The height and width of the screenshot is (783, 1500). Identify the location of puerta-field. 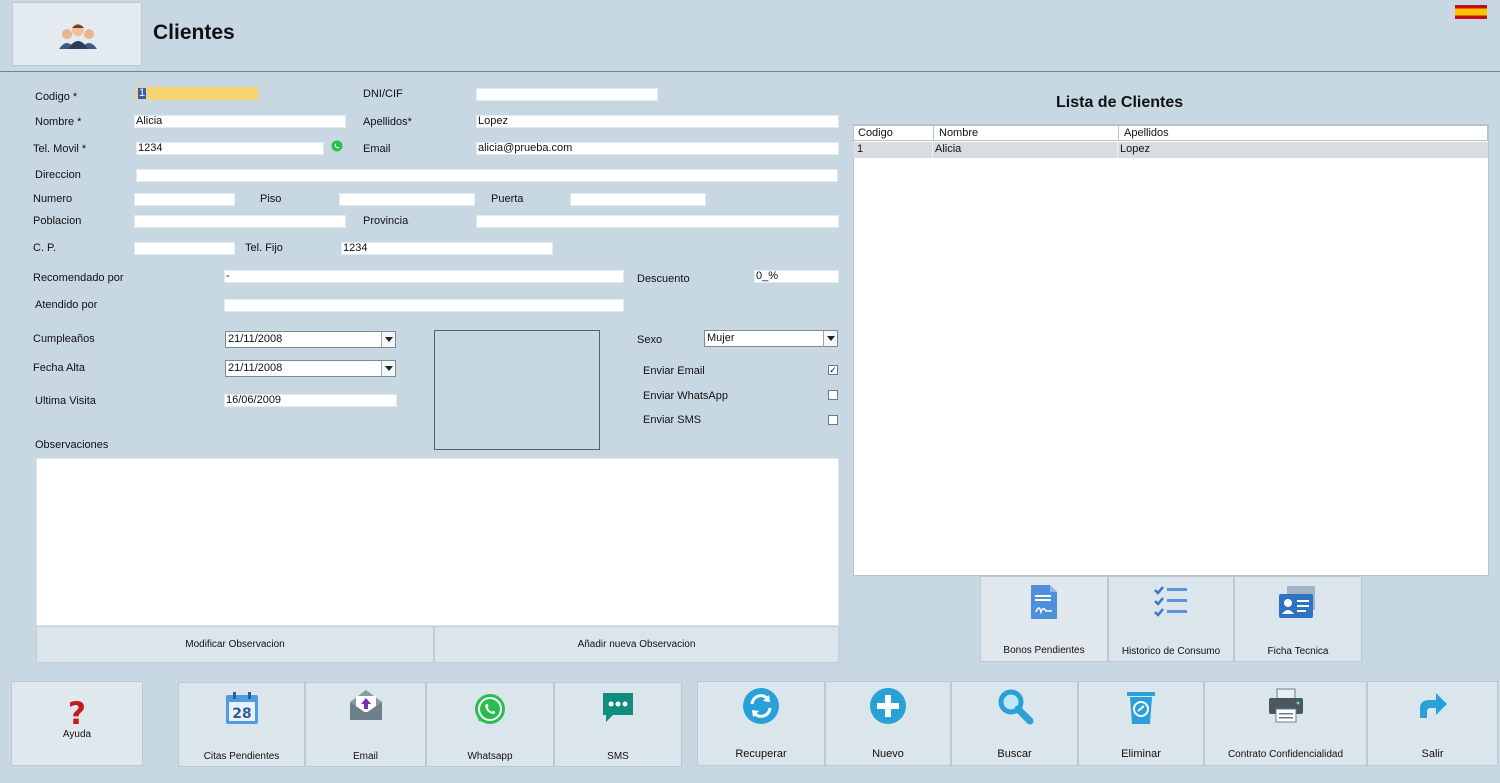
(638, 199).